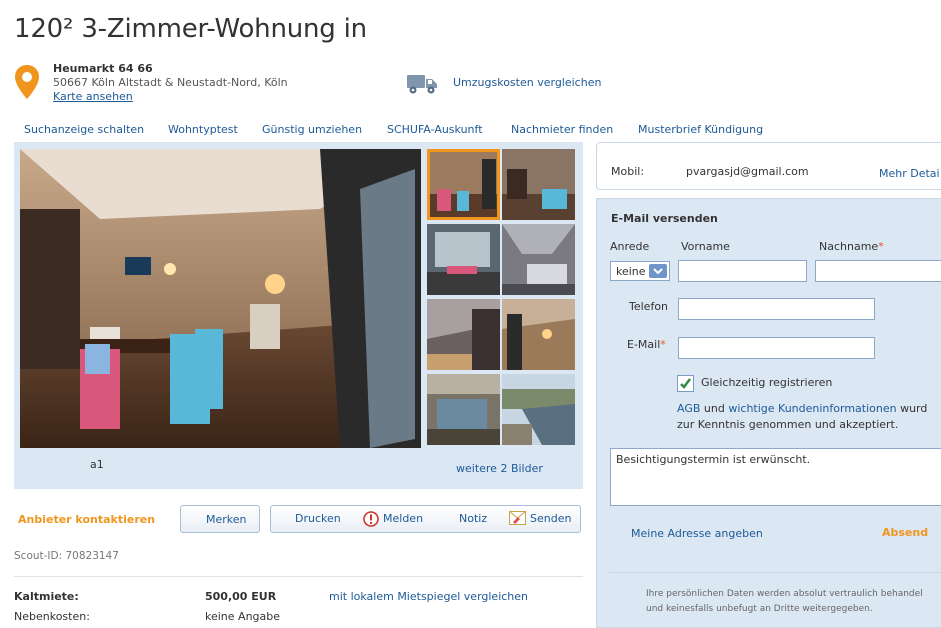 The image size is (941, 628). Describe the element at coordinates (664, 218) in the screenshot. I see `email-form-heading: E-Mail versenden` at that location.